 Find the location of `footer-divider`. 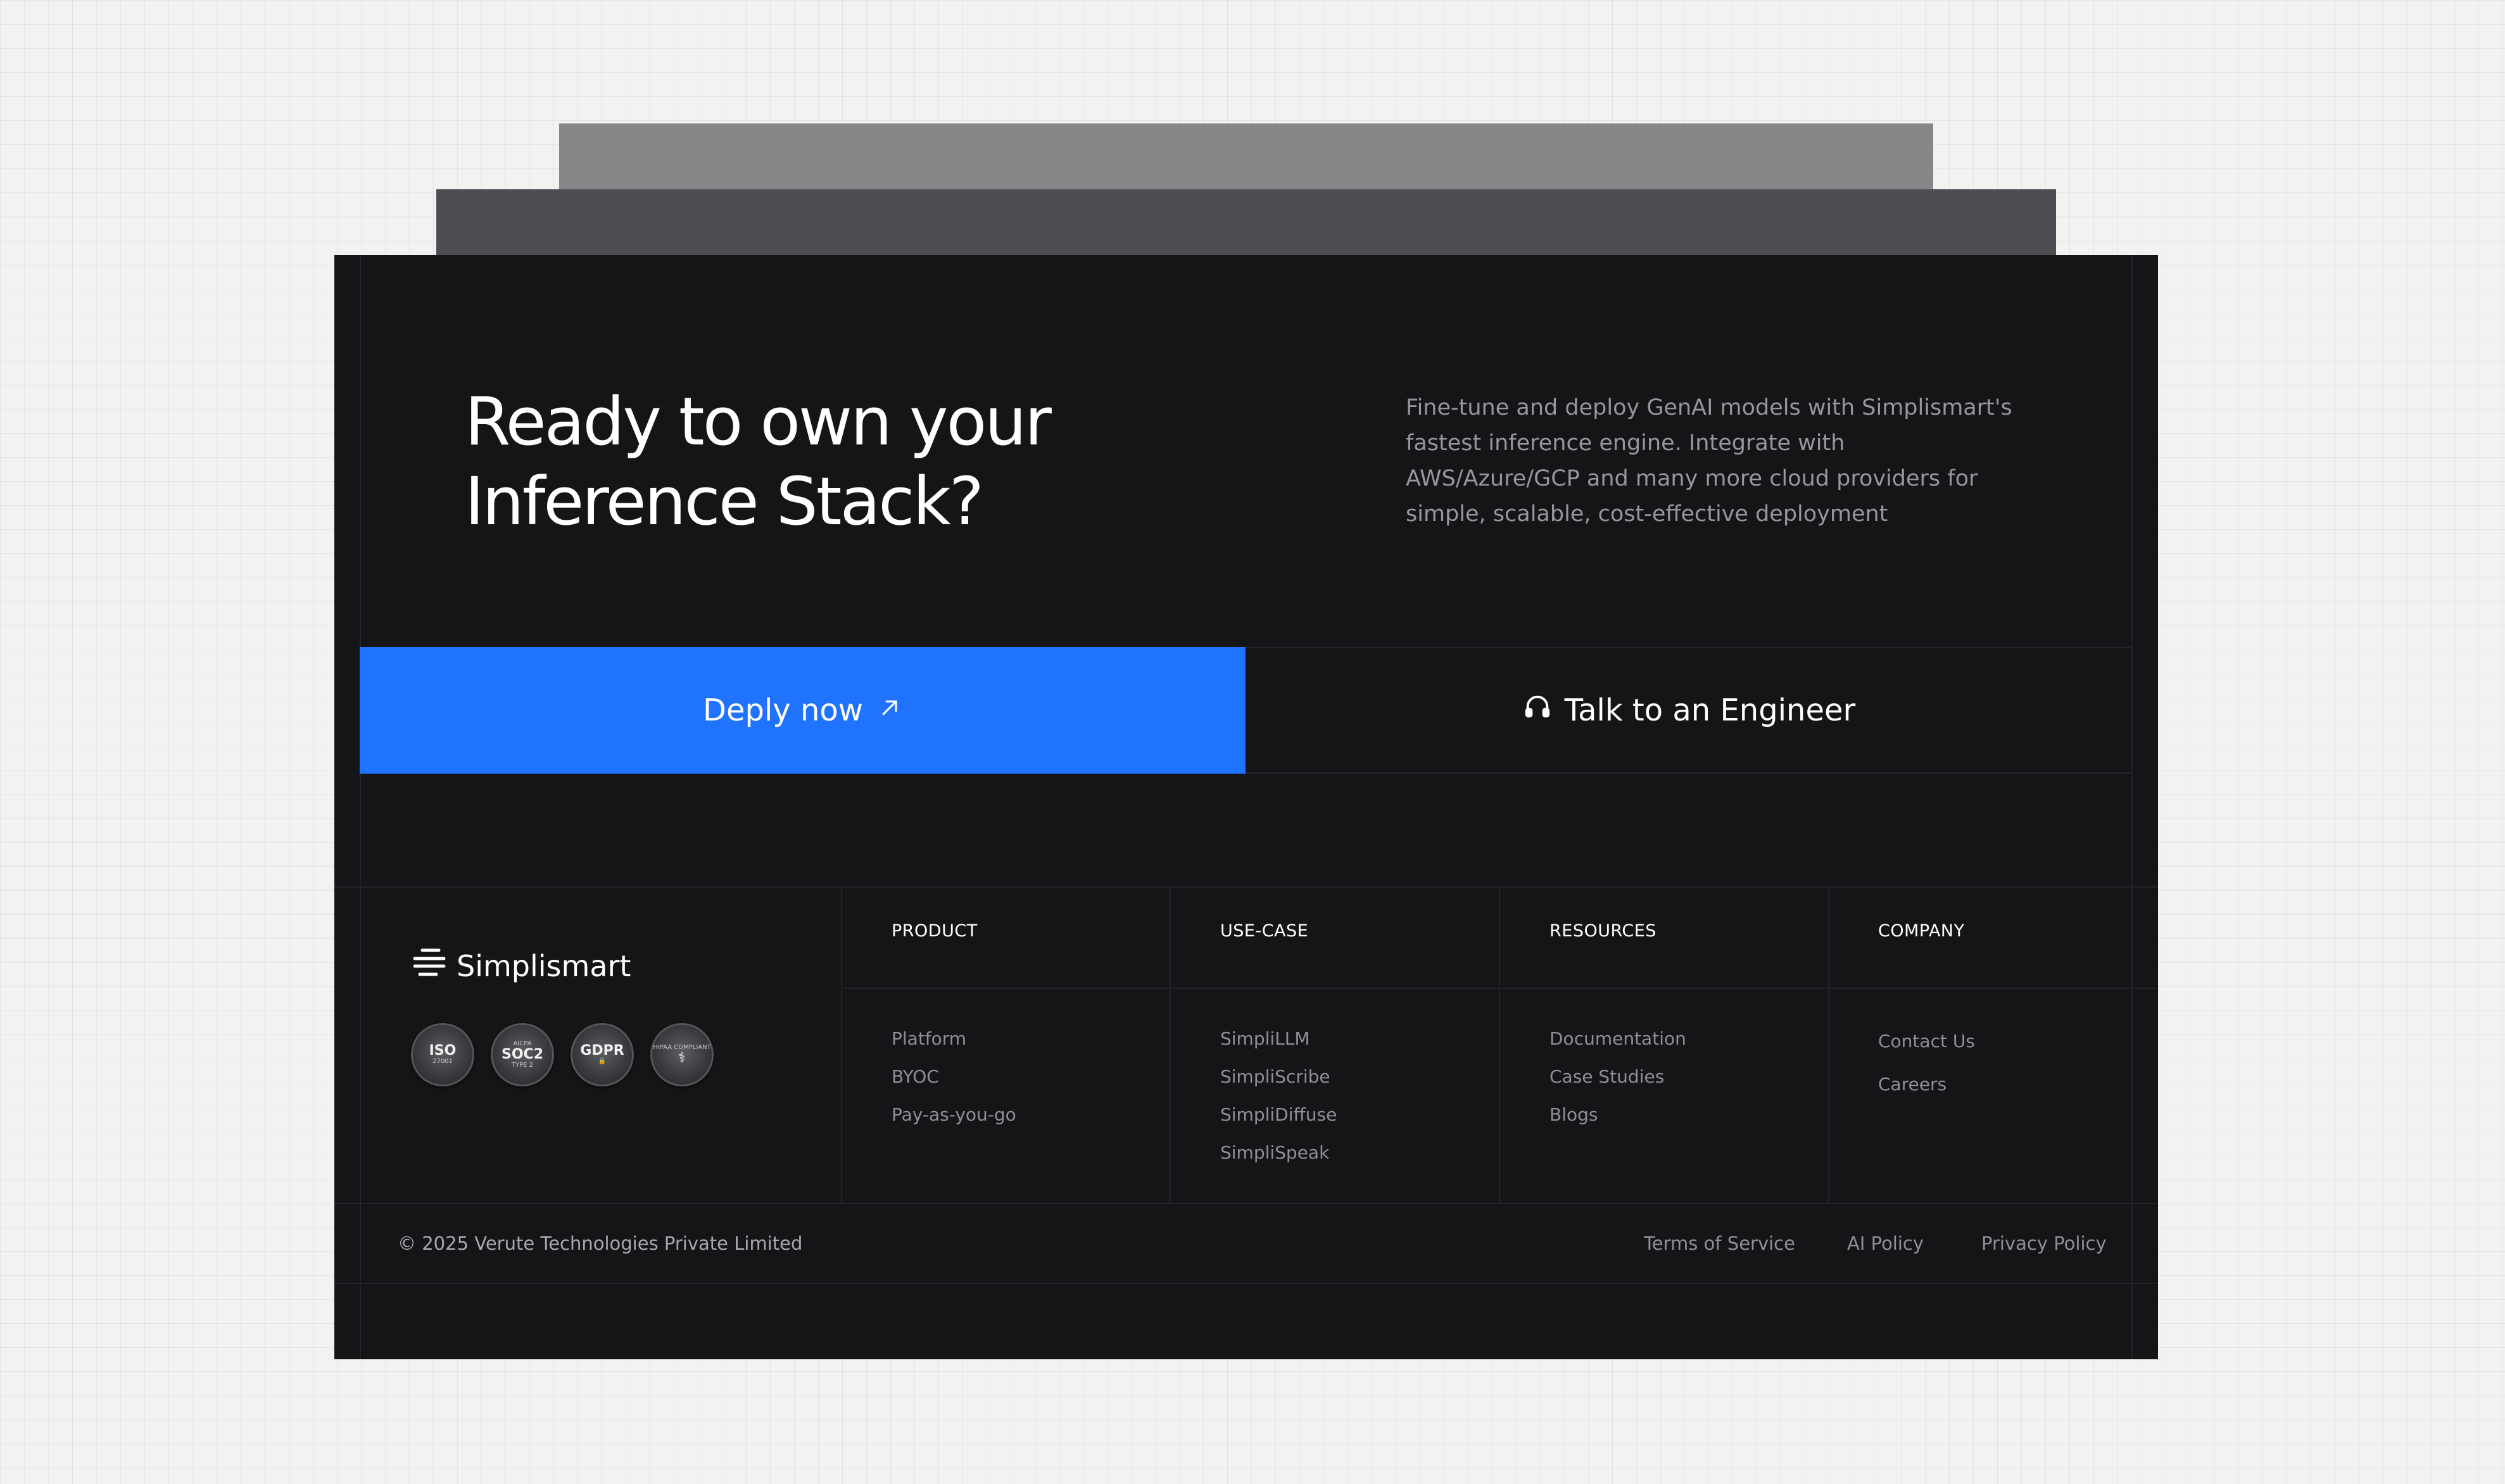

footer-divider is located at coordinates (1246, 887).